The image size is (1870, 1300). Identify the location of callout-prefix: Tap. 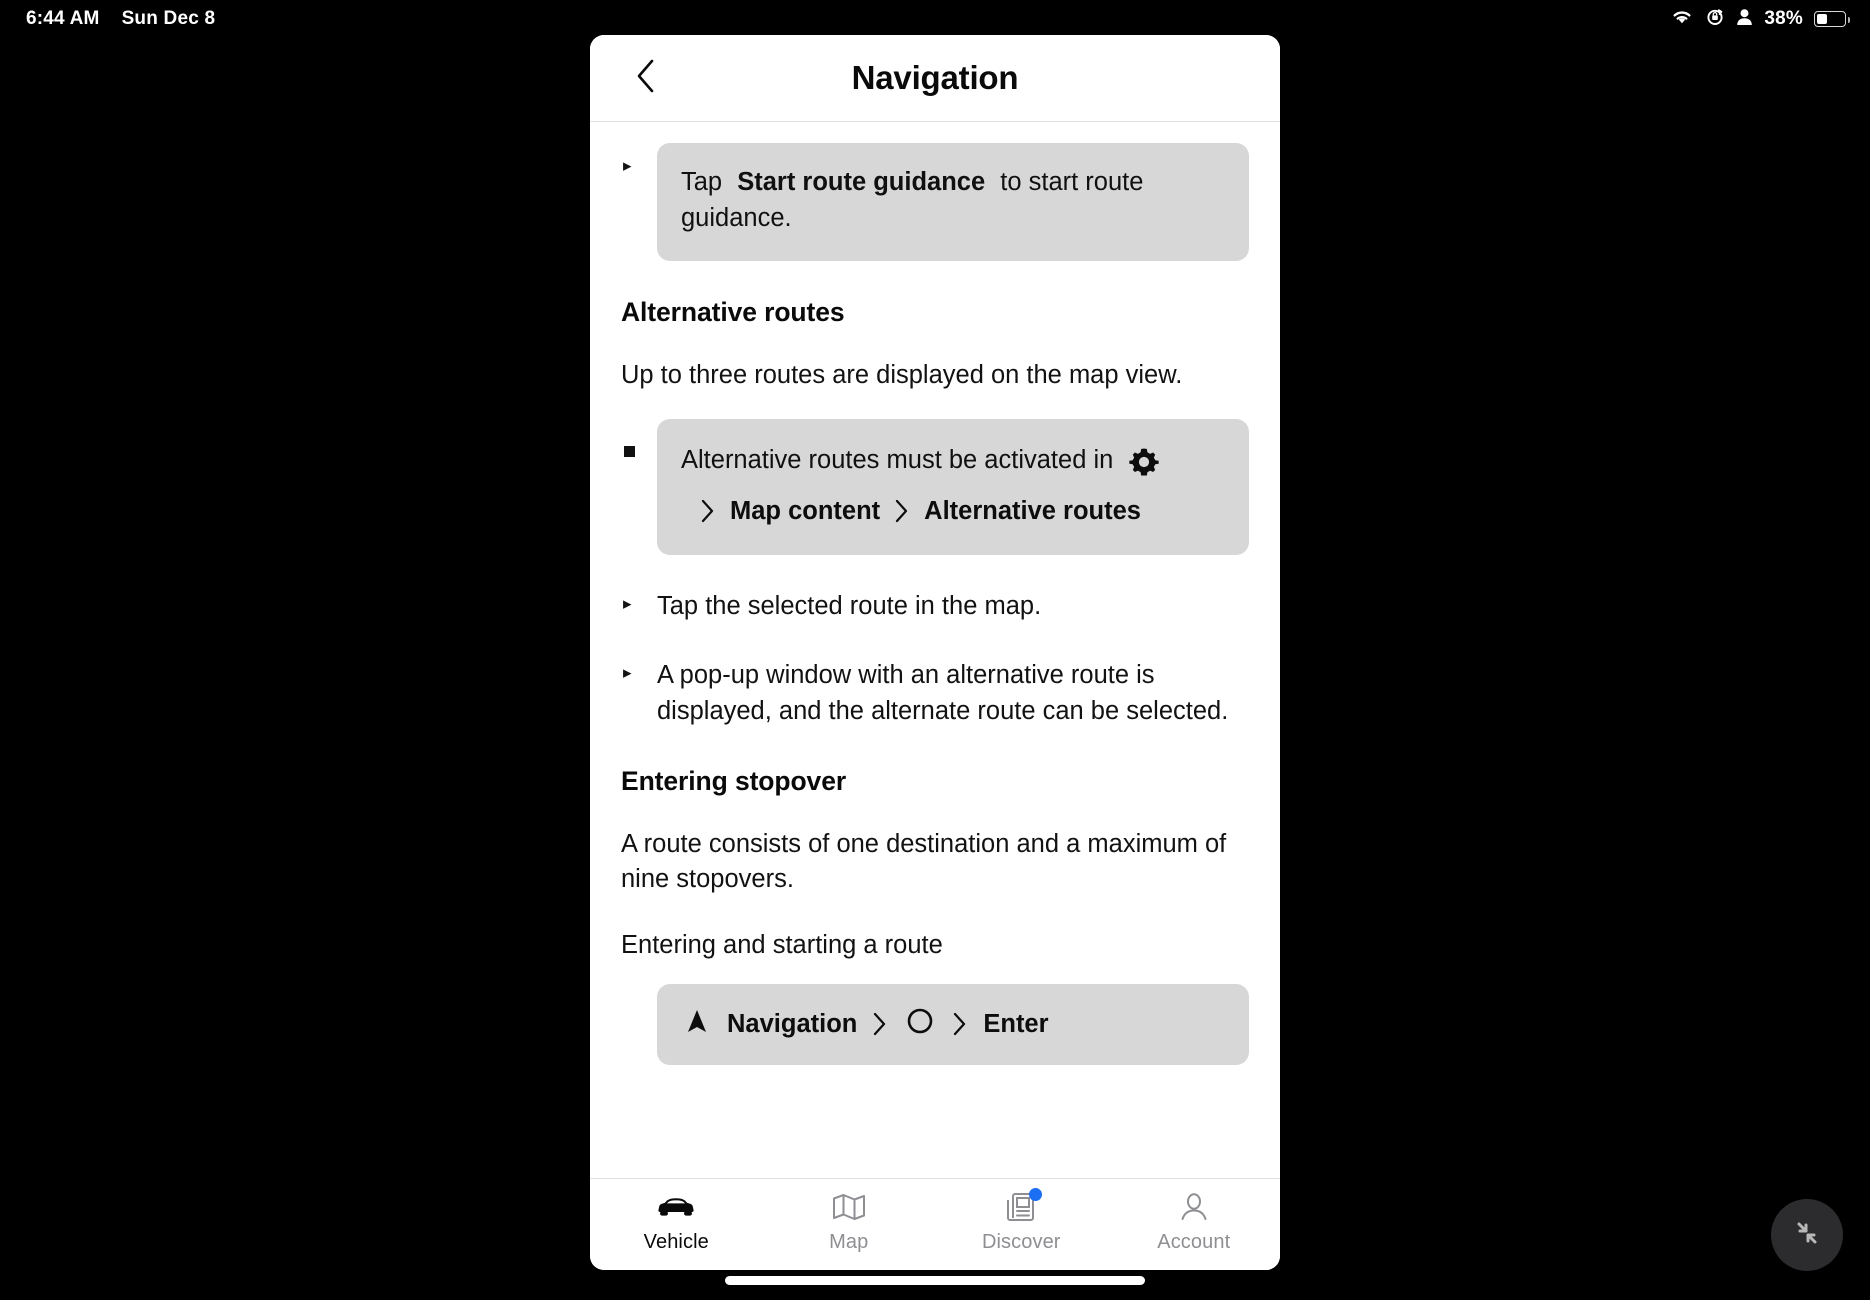
(702, 182).